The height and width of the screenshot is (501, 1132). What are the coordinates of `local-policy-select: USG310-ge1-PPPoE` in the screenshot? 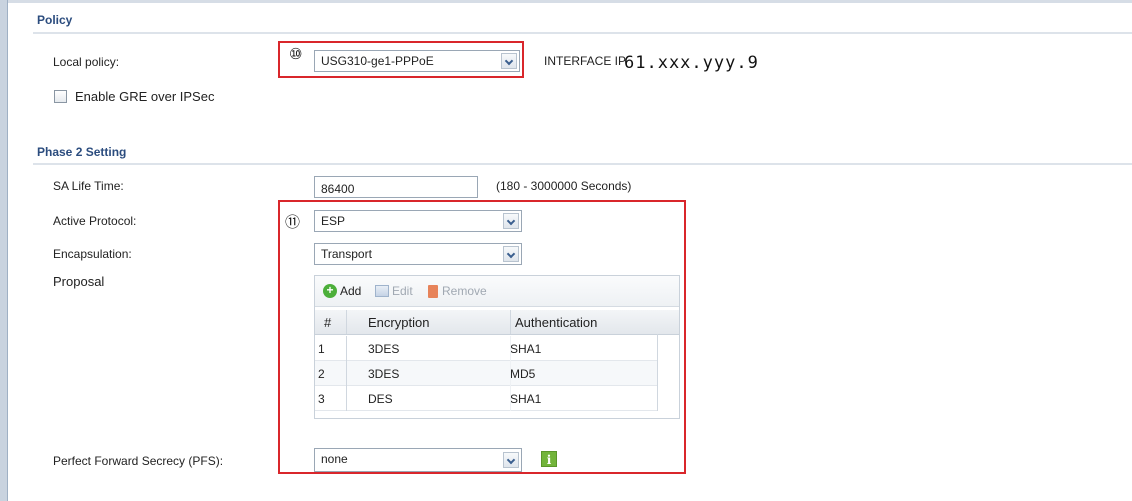 It's located at (417, 61).